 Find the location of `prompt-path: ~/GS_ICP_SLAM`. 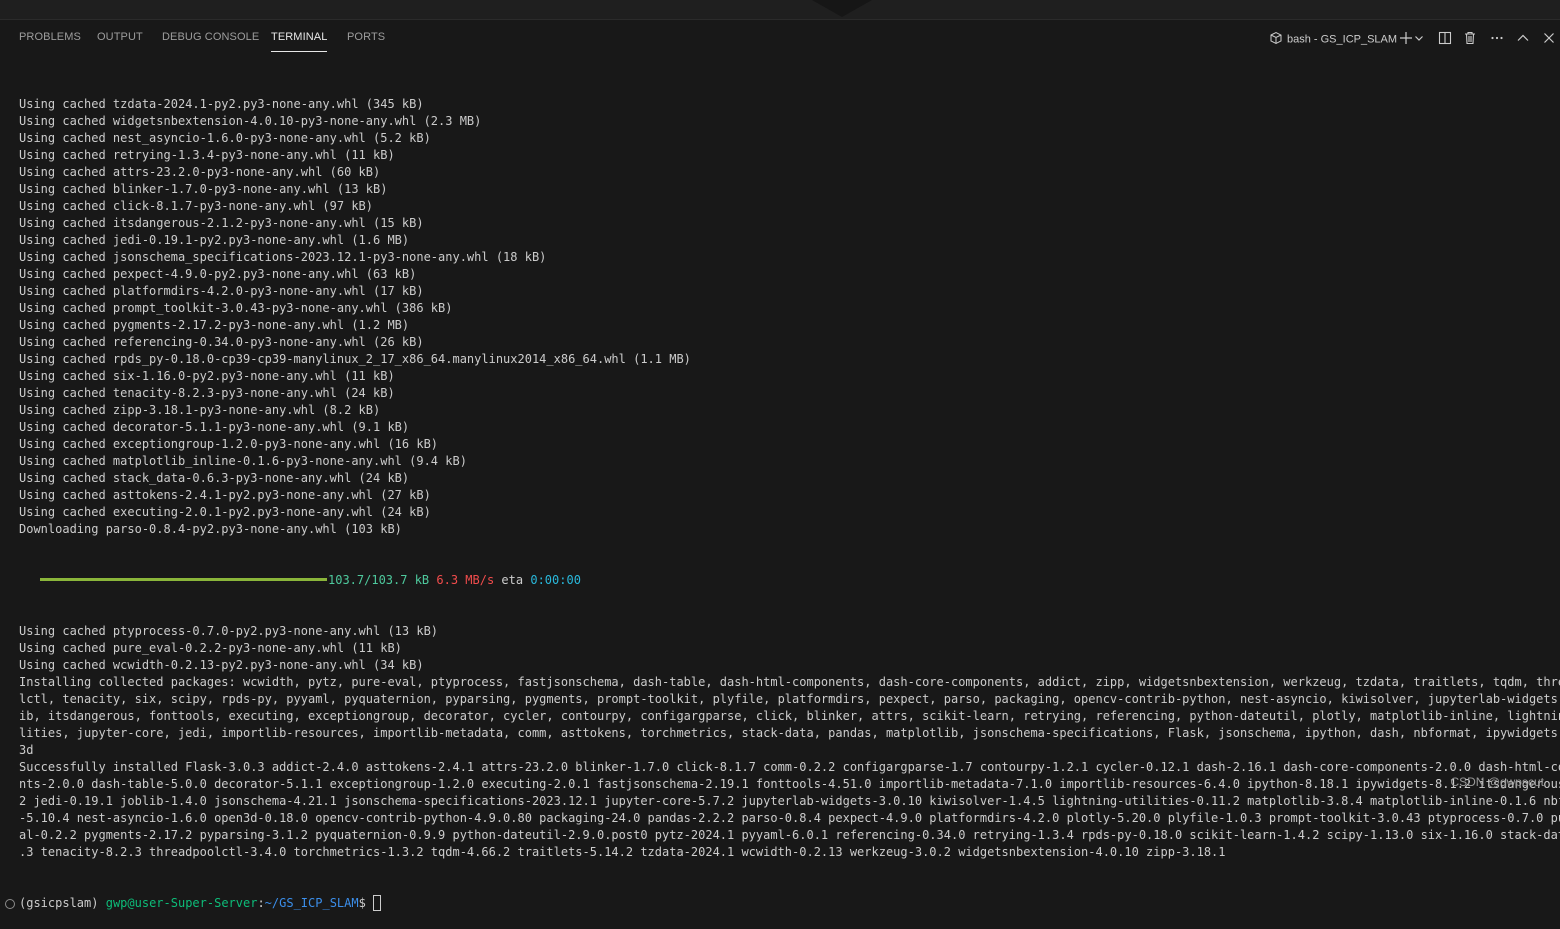

prompt-path: ~/GS_ICP_SLAM is located at coordinates (311, 903).